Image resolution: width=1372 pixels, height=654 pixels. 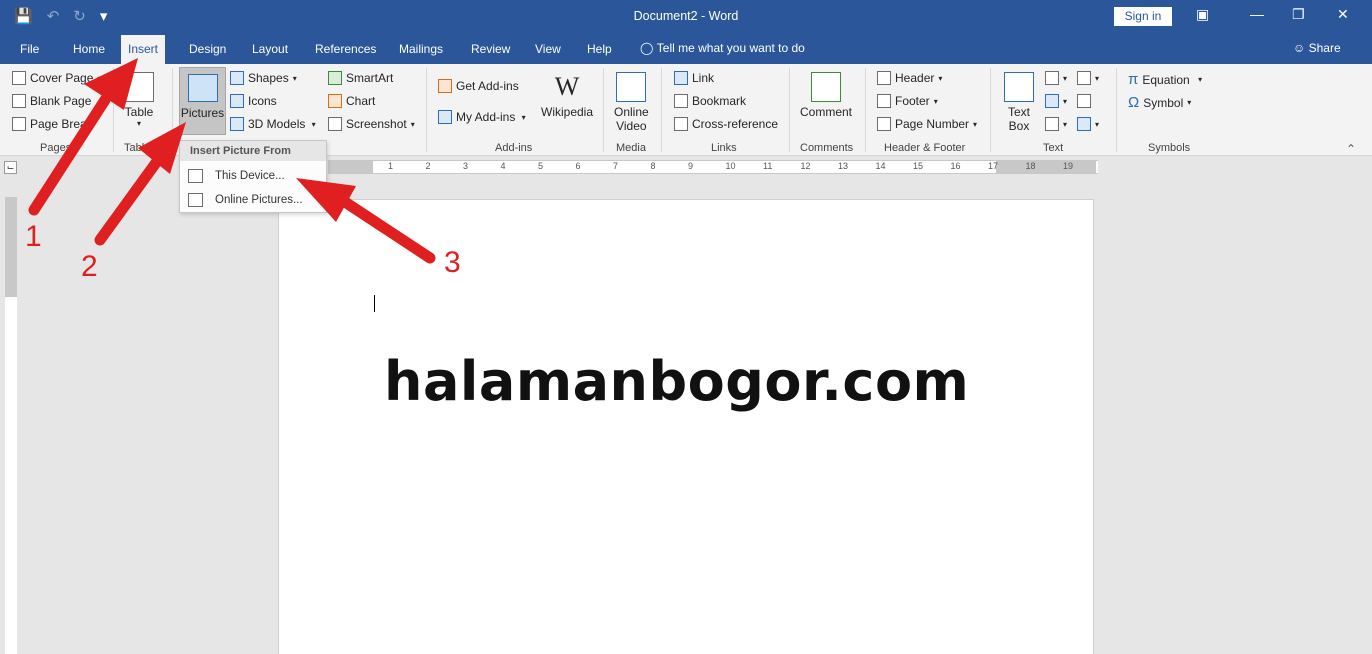 I want to click on cover-page-icon, so click(x=19, y=78).